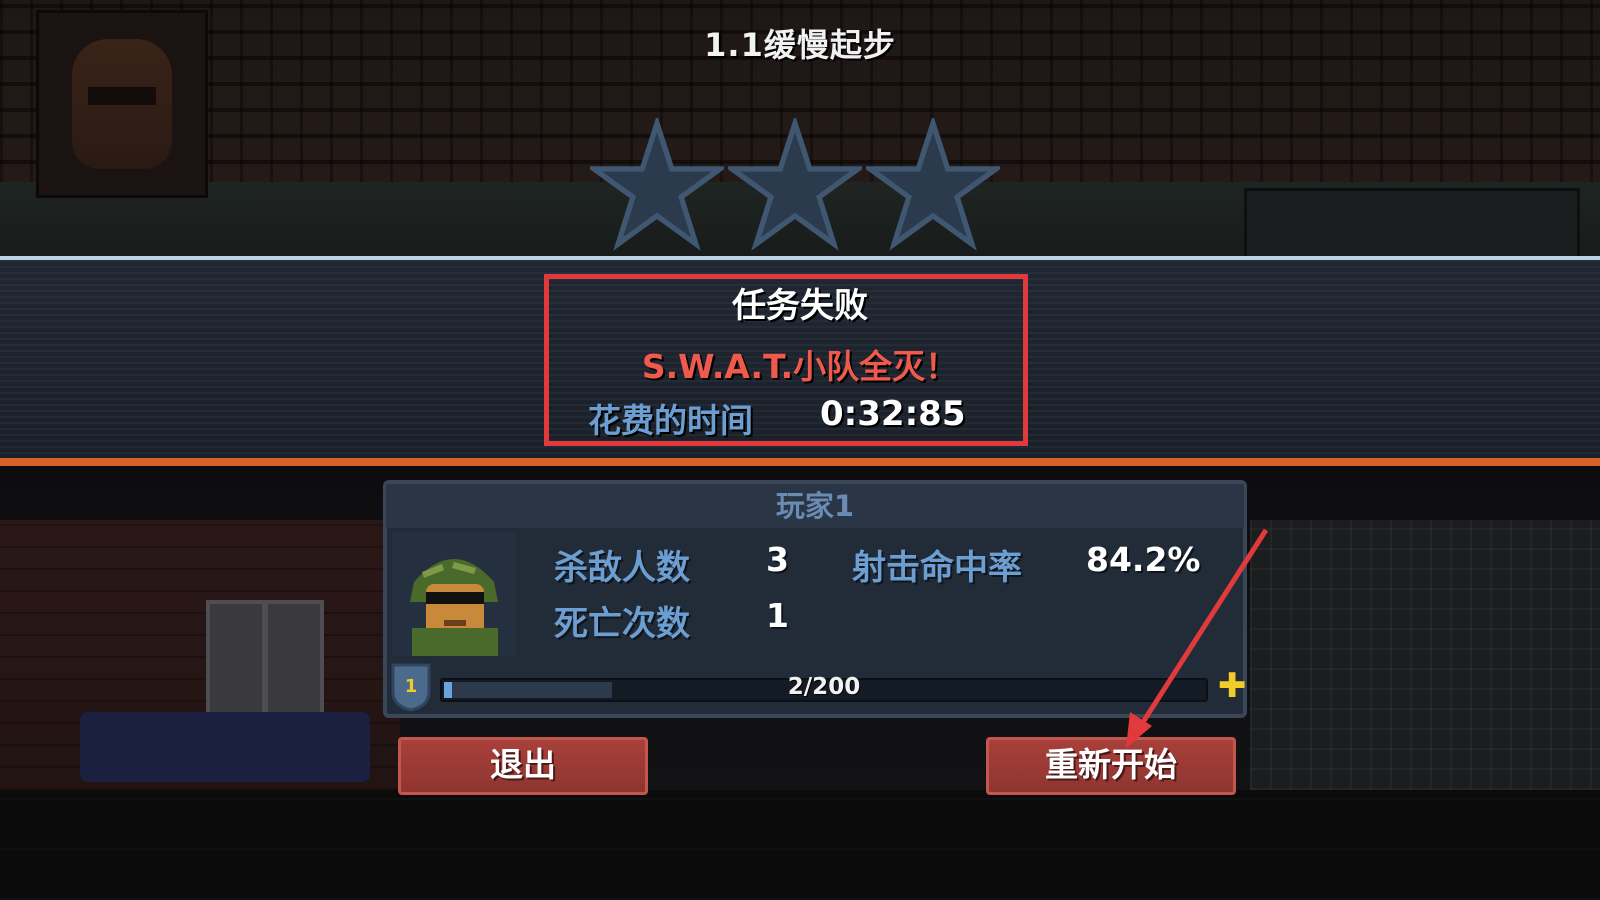 This screenshot has height=900, width=1600. I want to click on sofa, so click(225, 747).